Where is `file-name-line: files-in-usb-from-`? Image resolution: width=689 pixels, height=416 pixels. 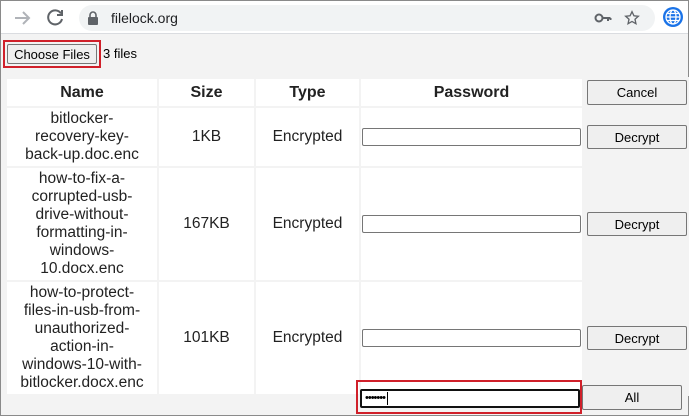
file-name-line: files-in-usb-from- is located at coordinates (82, 310).